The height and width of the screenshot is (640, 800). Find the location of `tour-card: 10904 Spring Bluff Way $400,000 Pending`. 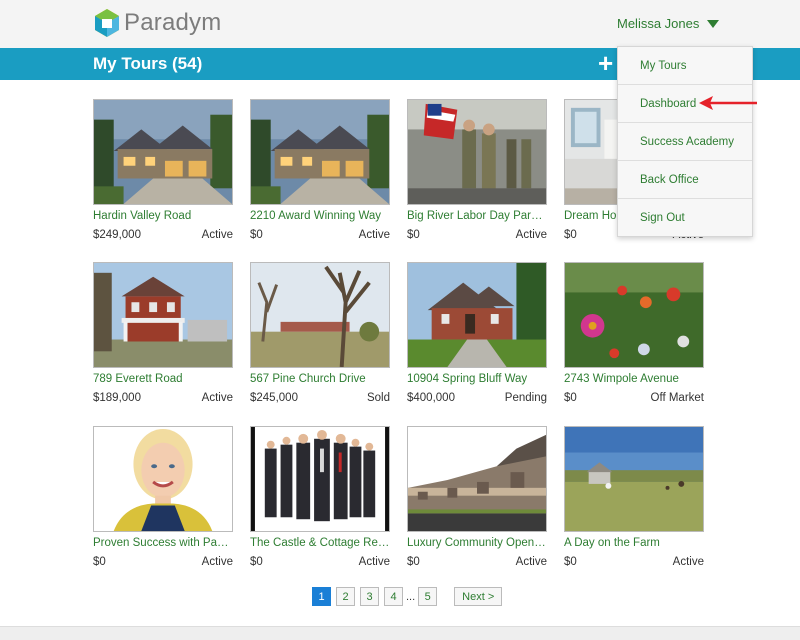

tour-card: 10904 Spring Bluff Way $400,000 Pending is located at coordinates (477, 334).